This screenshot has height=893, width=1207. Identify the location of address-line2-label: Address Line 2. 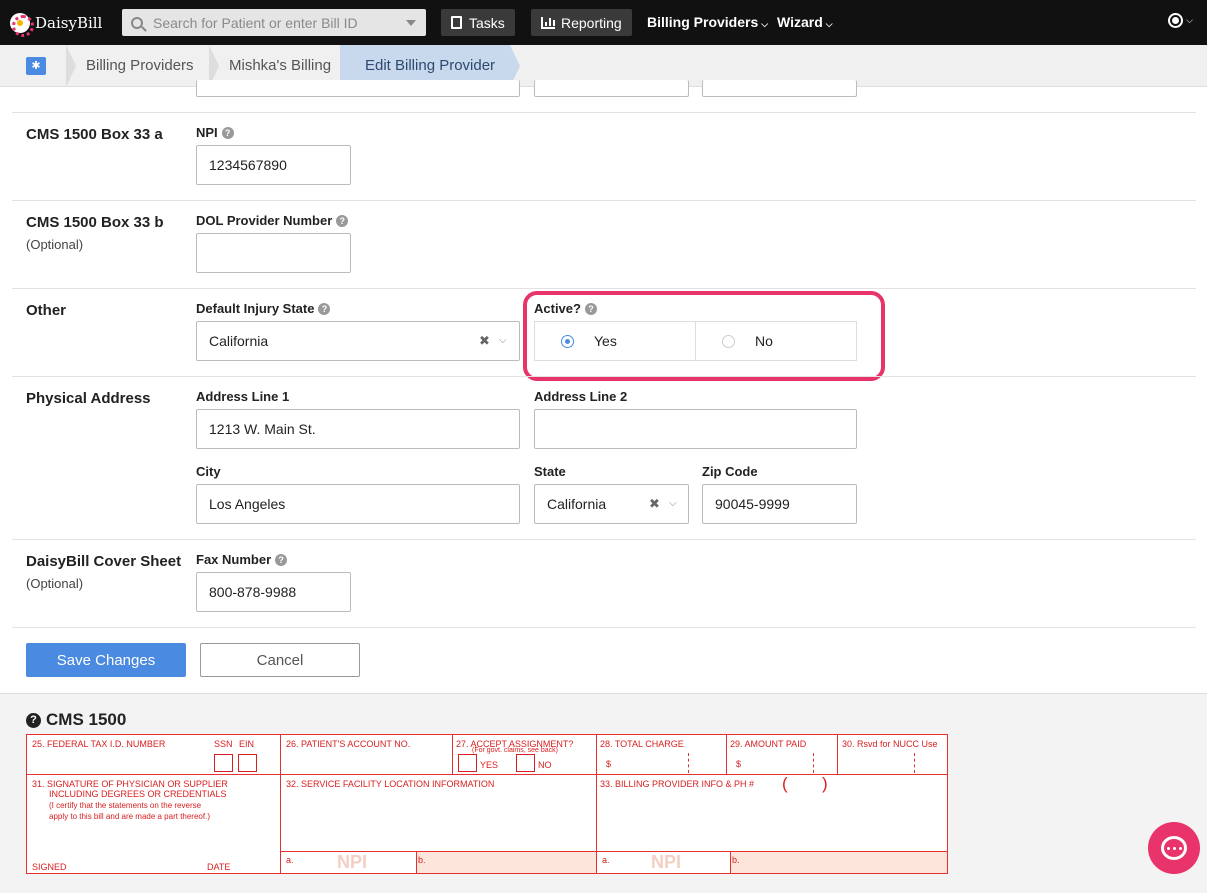
(581, 396).